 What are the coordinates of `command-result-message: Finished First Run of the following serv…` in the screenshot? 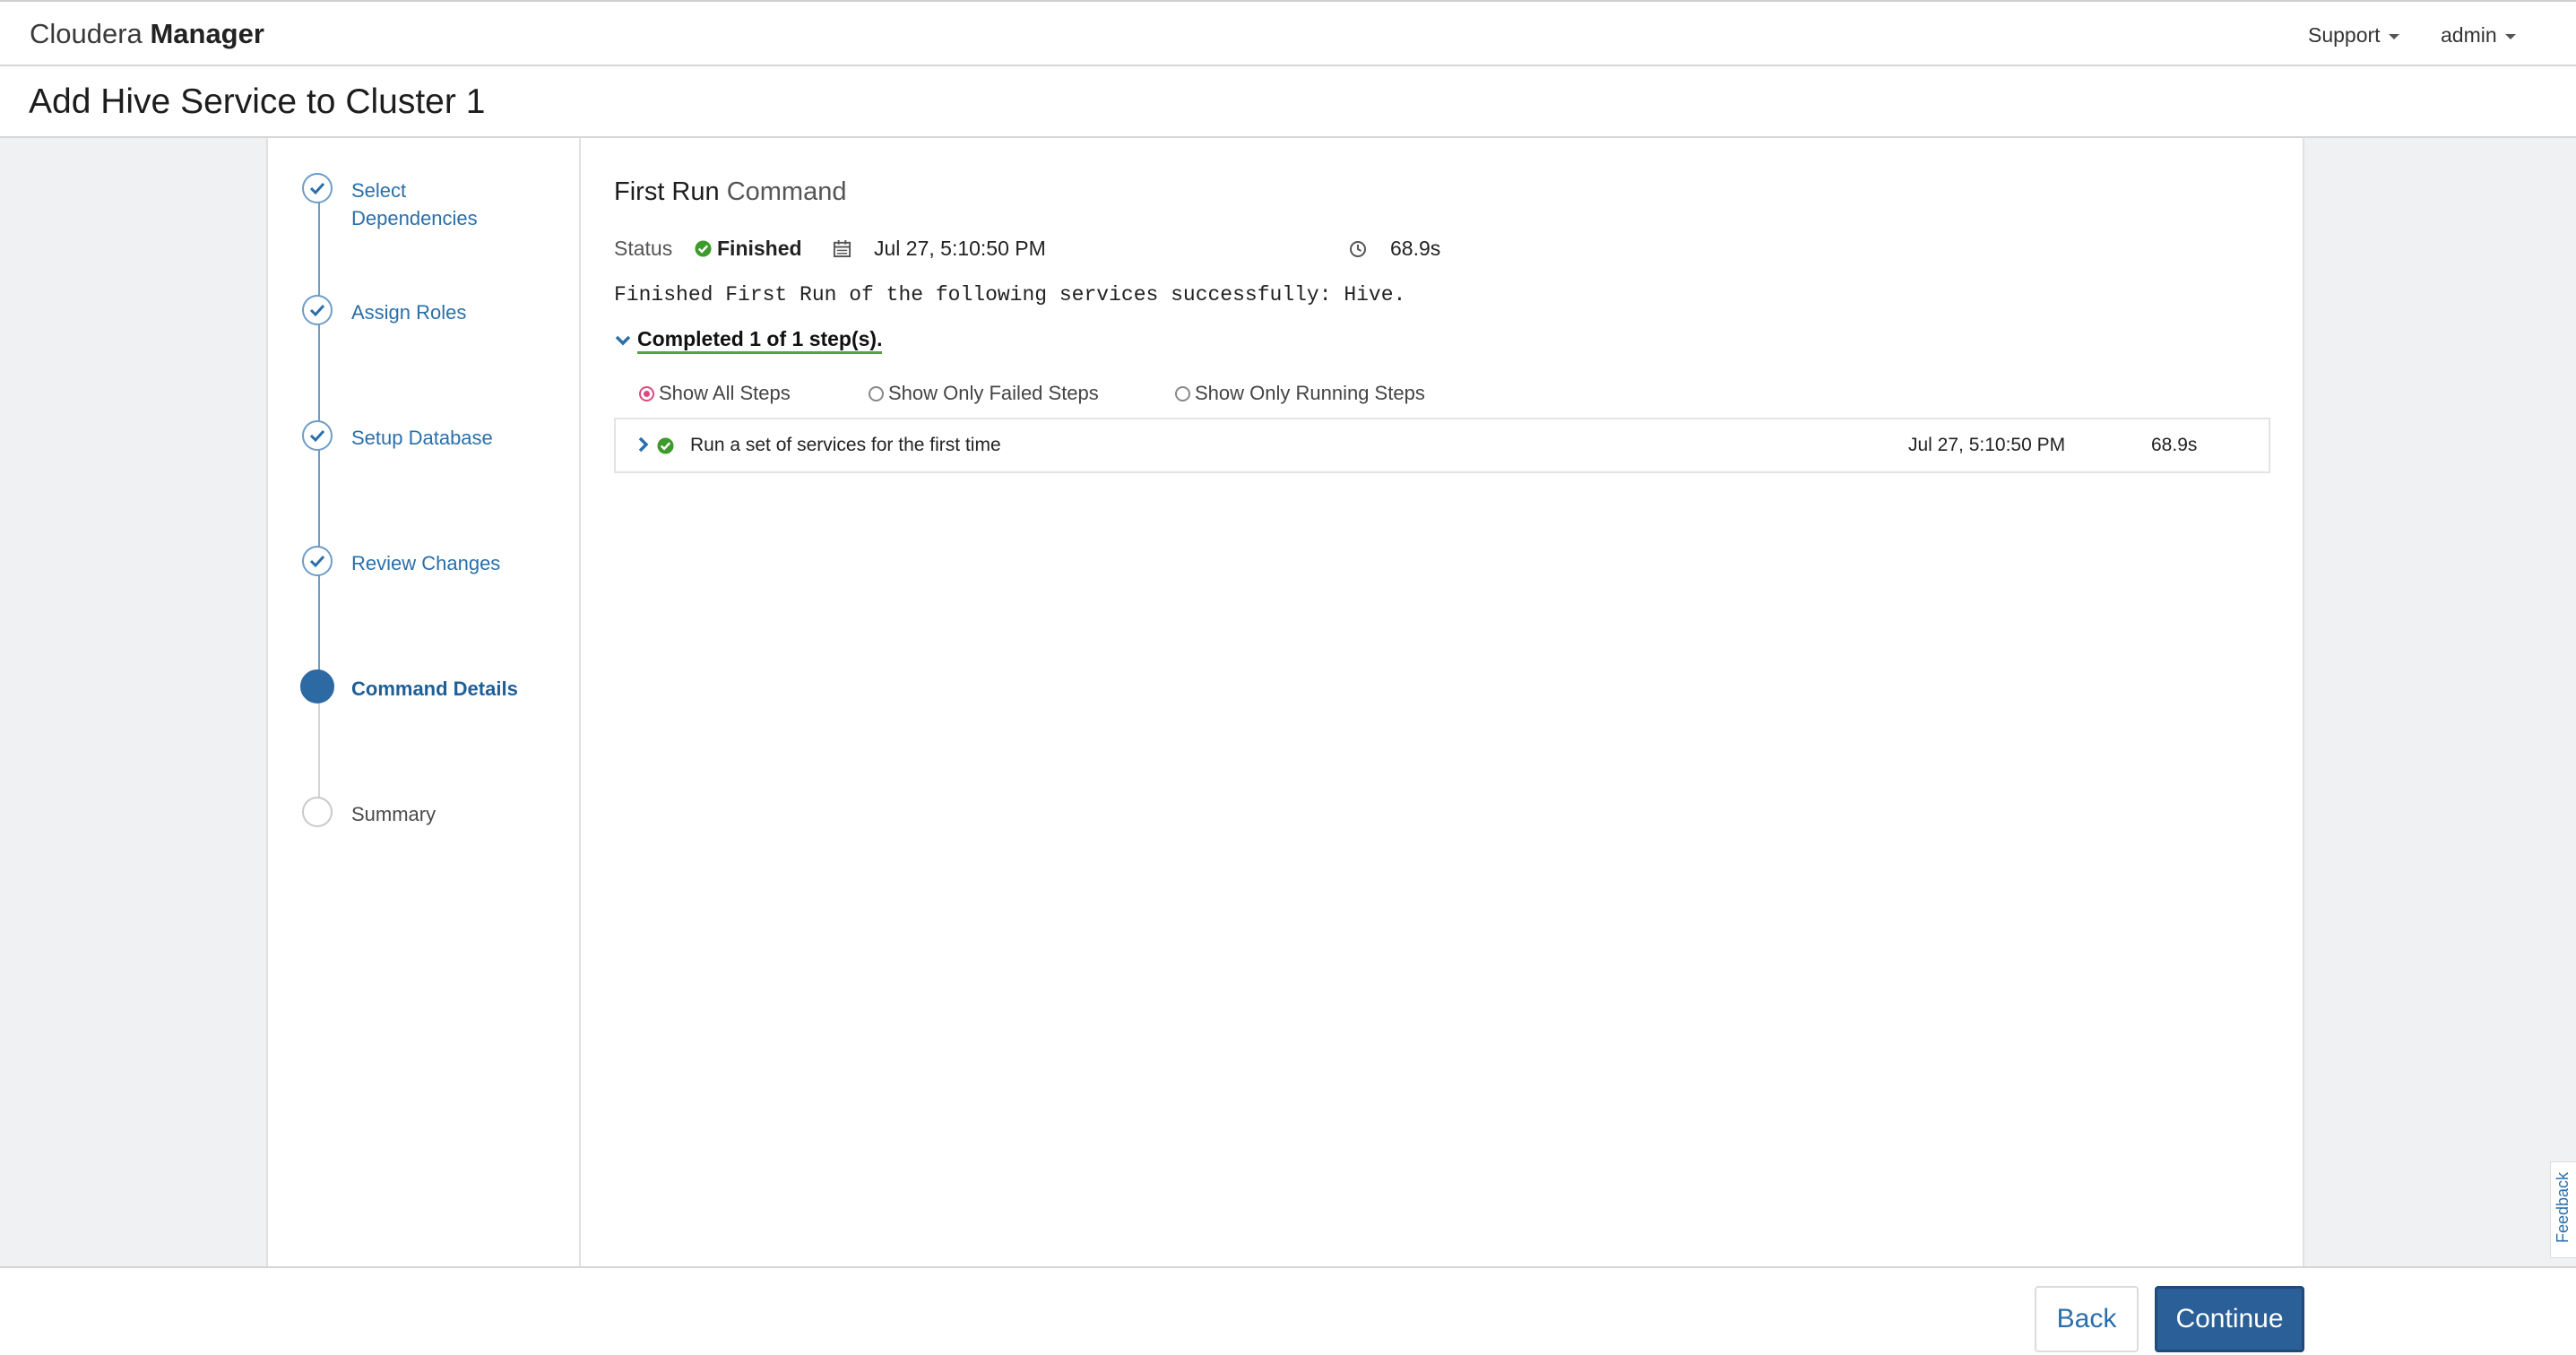 It's located at (1010, 294).